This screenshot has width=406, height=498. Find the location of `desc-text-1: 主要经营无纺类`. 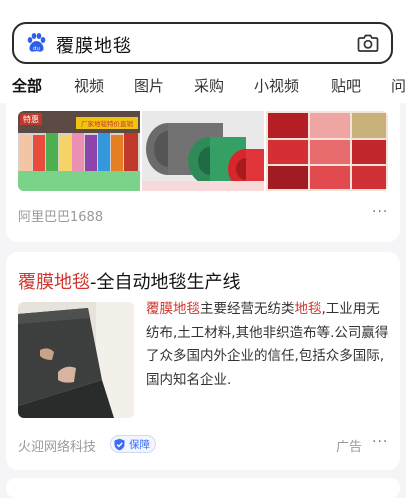

desc-text-1: 主要经营无纺类 is located at coordinates (247, 309).